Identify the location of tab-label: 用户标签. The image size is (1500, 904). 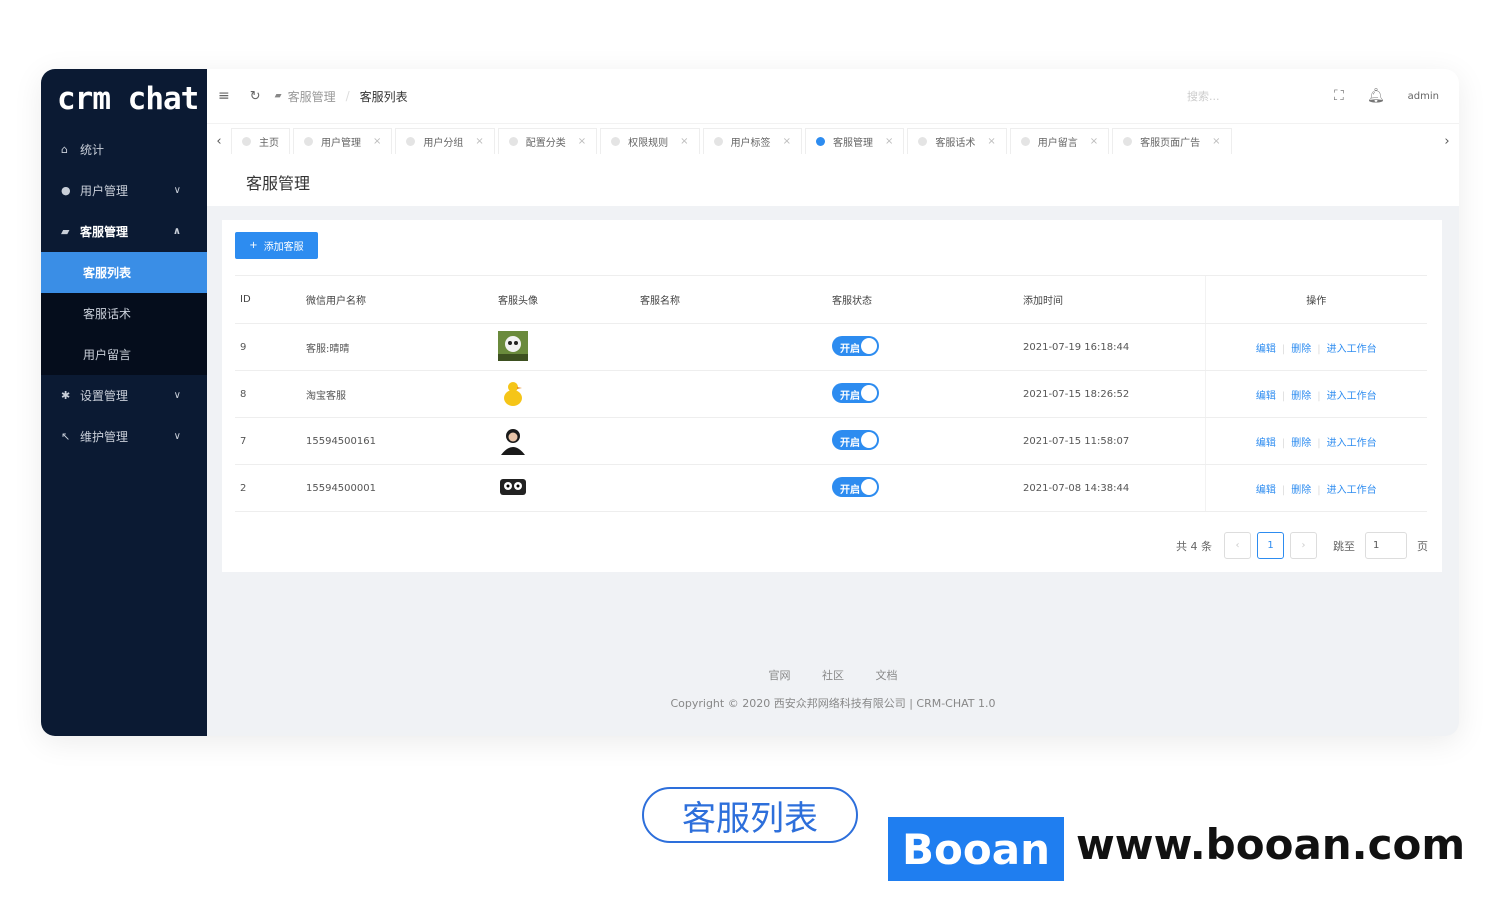
(750, 143).